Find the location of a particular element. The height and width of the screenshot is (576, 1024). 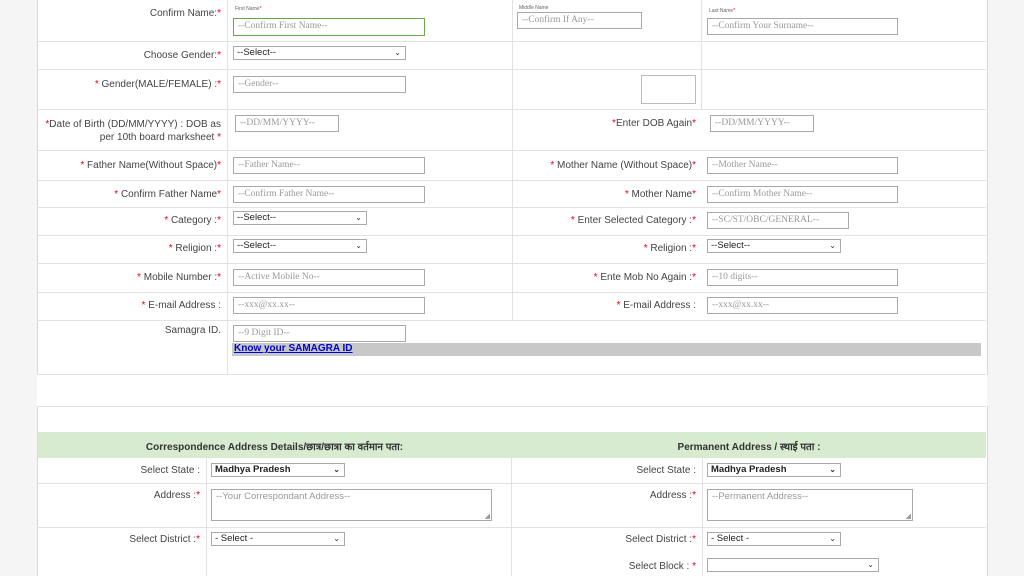

corr-state-select: Madhya Pradesh ⌄ is located at coordinates (278, 470).